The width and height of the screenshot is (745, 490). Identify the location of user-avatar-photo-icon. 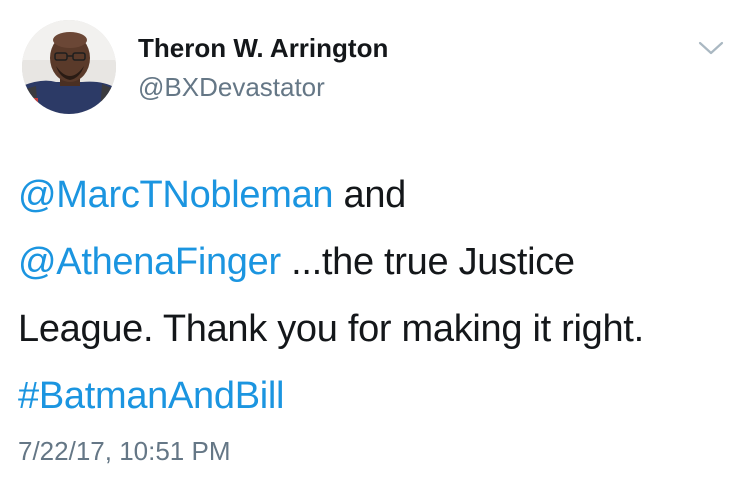
(69, 67).